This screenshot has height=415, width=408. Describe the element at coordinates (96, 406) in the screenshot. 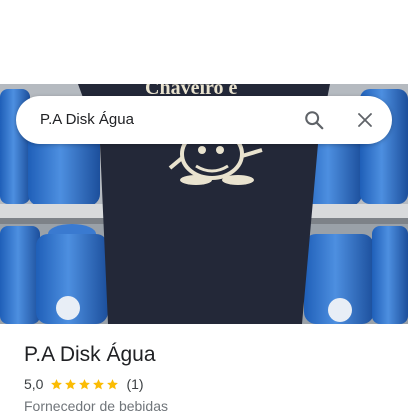

I see `place-category: Fornecedor de bebidas` at that location.